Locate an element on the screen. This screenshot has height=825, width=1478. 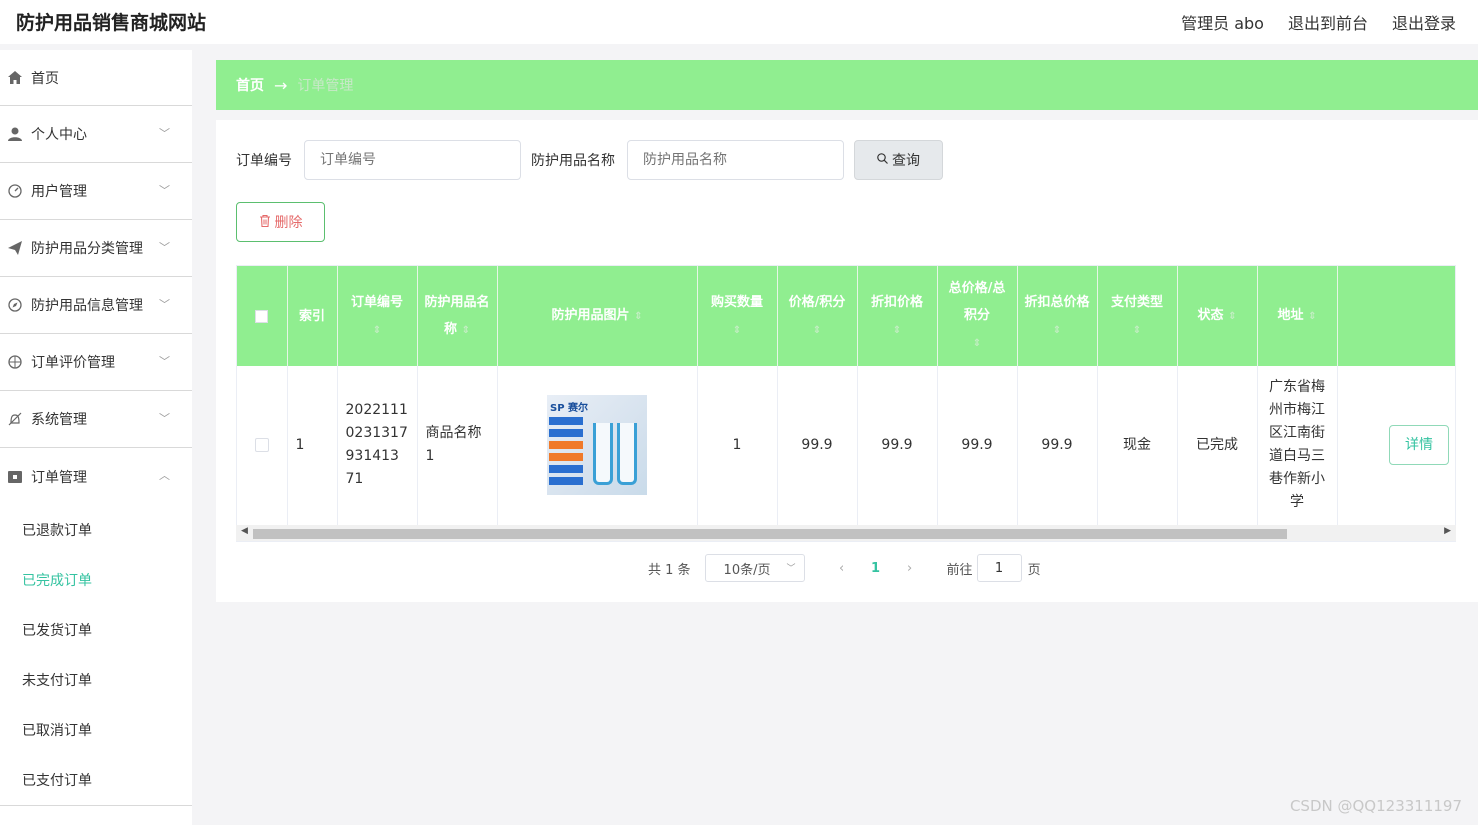
orders-submenu: 已退款订单 已完成订单 已发货订单 未支付订单 已取消订单 已支付订单 is located at coordinates (96, 655).